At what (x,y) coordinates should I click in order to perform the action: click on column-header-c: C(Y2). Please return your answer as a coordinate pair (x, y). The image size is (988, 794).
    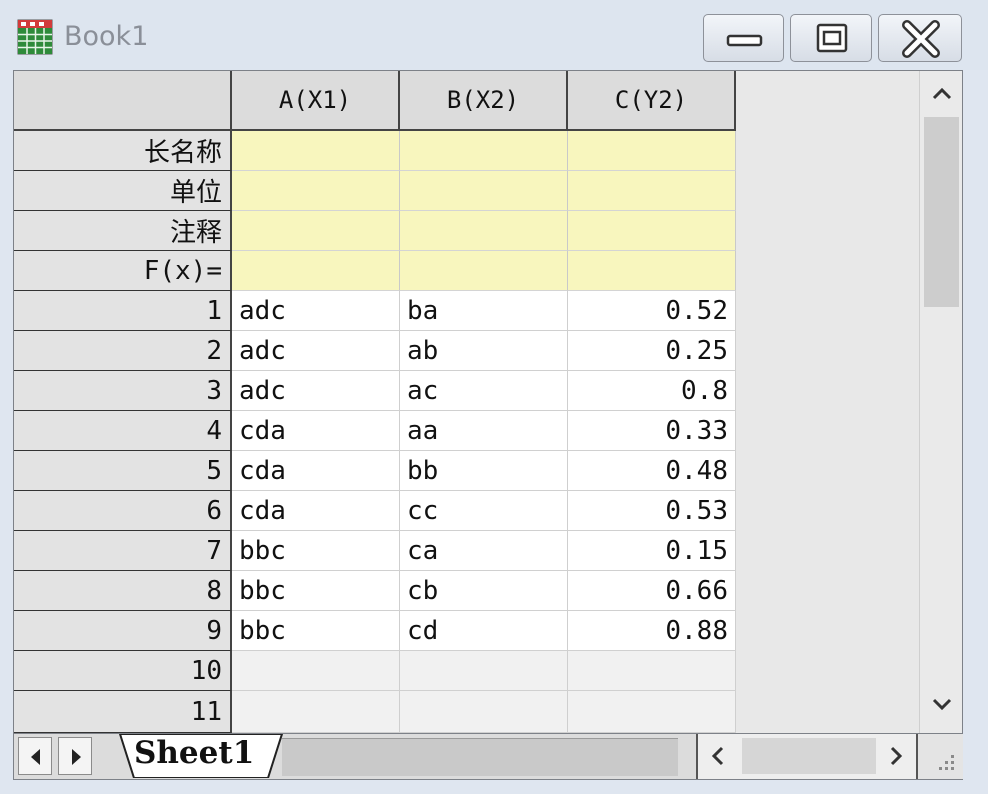
    Looking at the image, I should click on (652, 101).